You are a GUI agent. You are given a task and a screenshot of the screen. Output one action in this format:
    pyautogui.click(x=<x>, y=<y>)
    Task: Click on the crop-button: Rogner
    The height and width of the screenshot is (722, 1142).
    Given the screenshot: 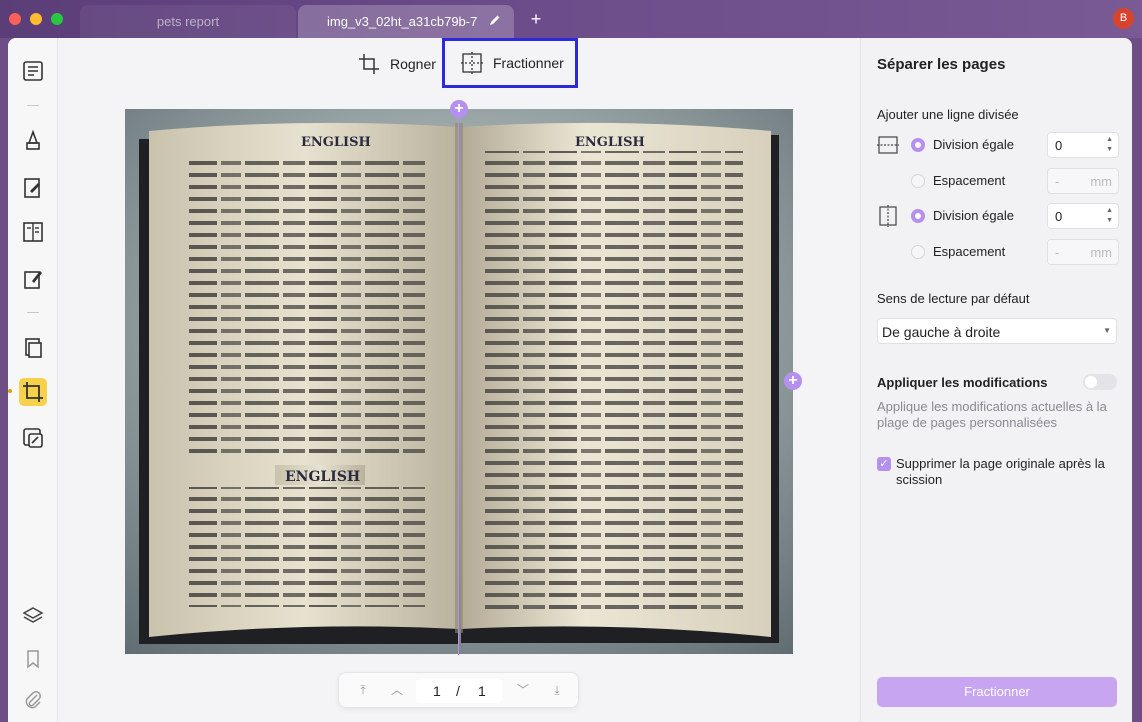 What is the action you would take?
    pyautogui.click(x=397, y=64)
    